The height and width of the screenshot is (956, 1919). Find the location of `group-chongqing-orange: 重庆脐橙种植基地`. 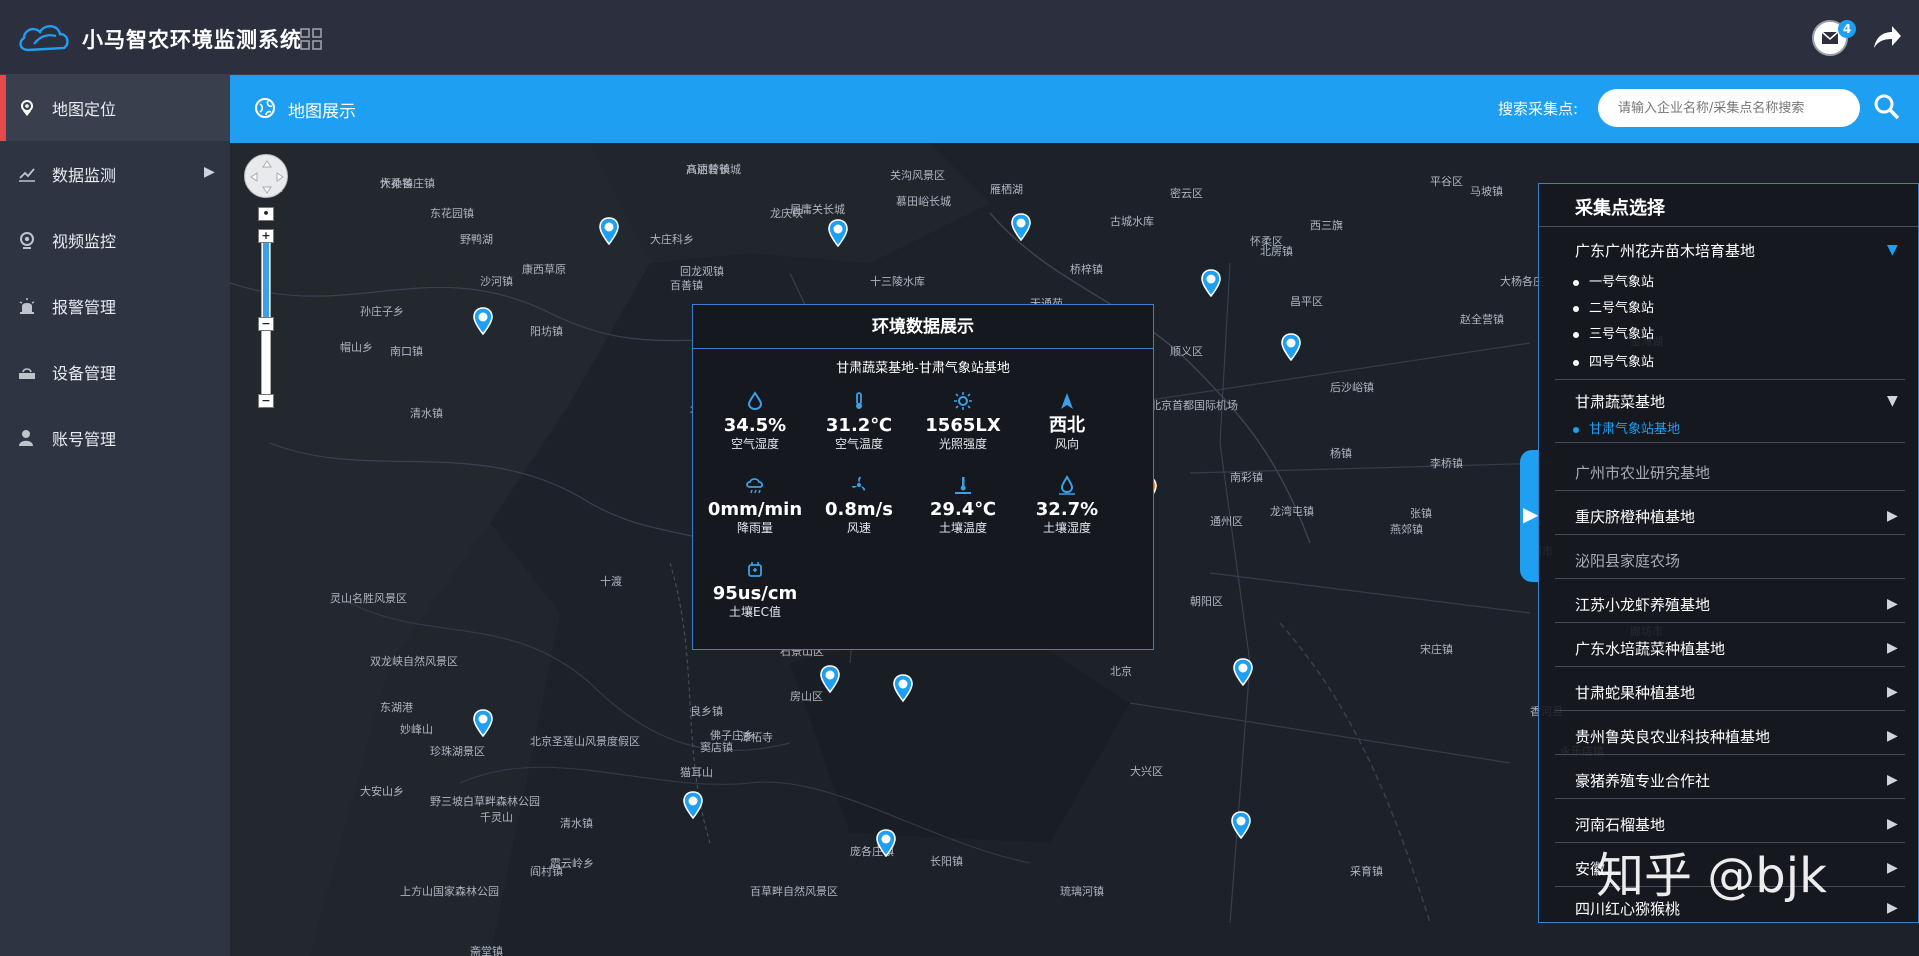

group-chongqing-orange: 重庆脐橙种植基地 is located at coordinates (1635, 516).